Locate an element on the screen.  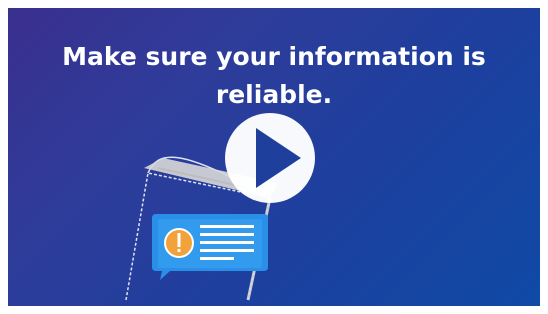
message-bubble-icon is located at coordinates (210, 247).